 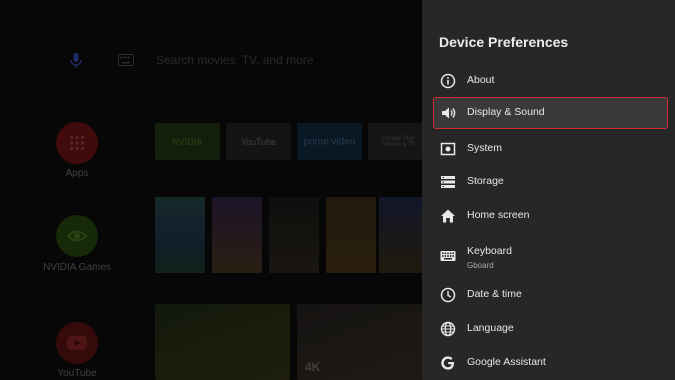 I want to click on menu-item-label: Google Assistant, so click(x=506, y=362).